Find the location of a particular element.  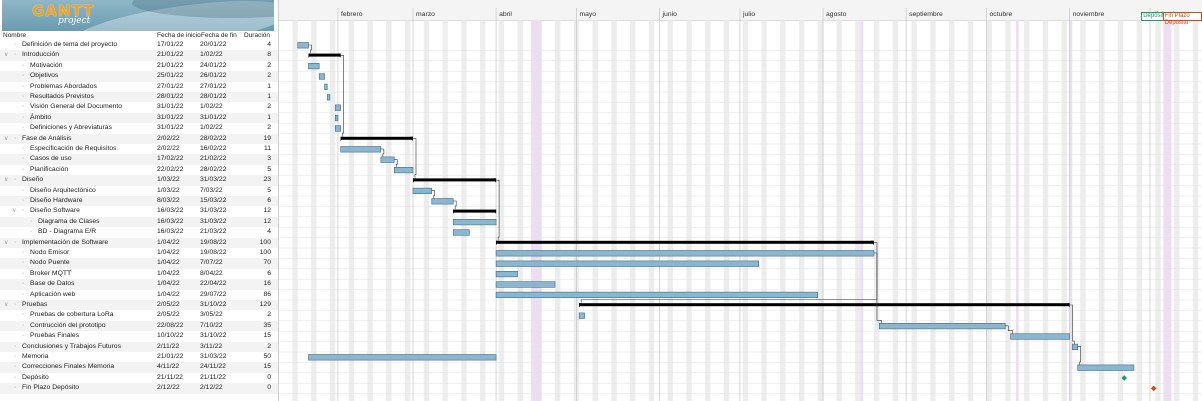

task-duration: 100 is located at coordinates (265, 252).